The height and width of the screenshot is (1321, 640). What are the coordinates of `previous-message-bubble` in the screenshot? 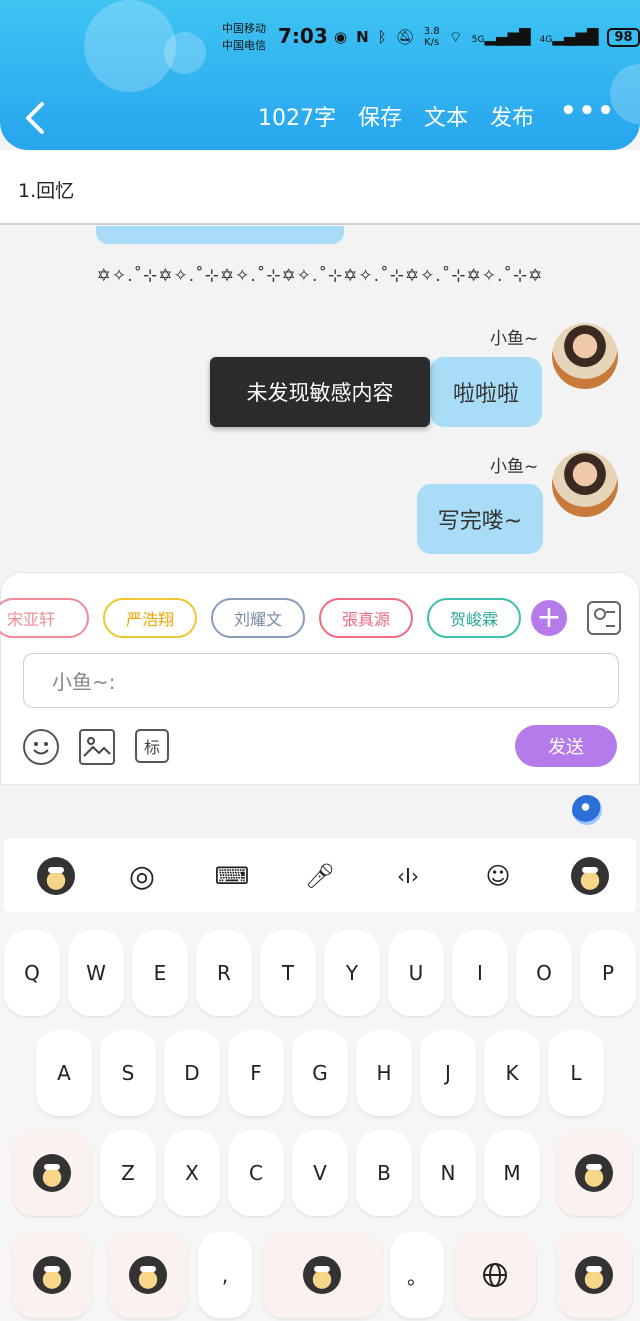 It's located at (220, 235).